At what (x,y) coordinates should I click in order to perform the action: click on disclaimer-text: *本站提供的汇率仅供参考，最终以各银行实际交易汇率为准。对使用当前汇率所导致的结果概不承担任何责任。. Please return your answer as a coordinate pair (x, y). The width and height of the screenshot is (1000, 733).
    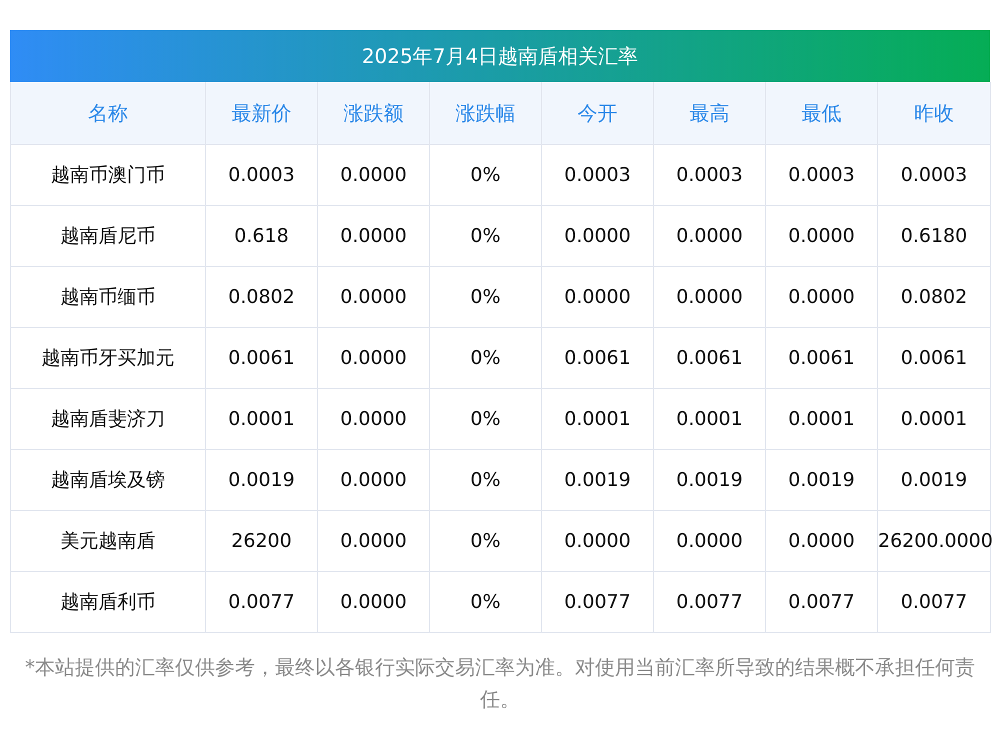
    Looking at the image, I should click on (500, 683).